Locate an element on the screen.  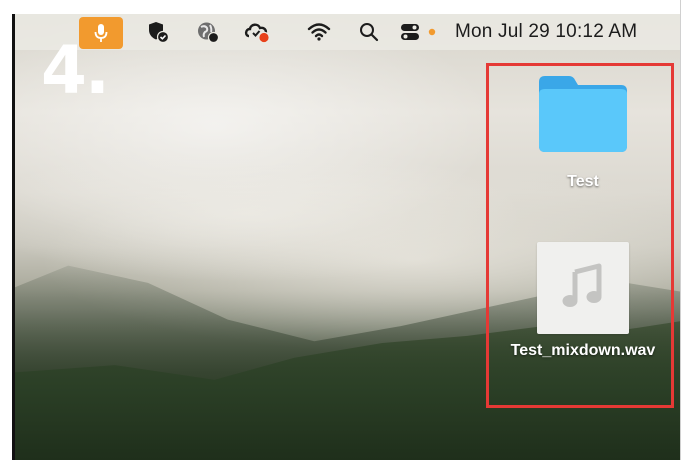
globe-status-item is located at coordinates (208, 32).